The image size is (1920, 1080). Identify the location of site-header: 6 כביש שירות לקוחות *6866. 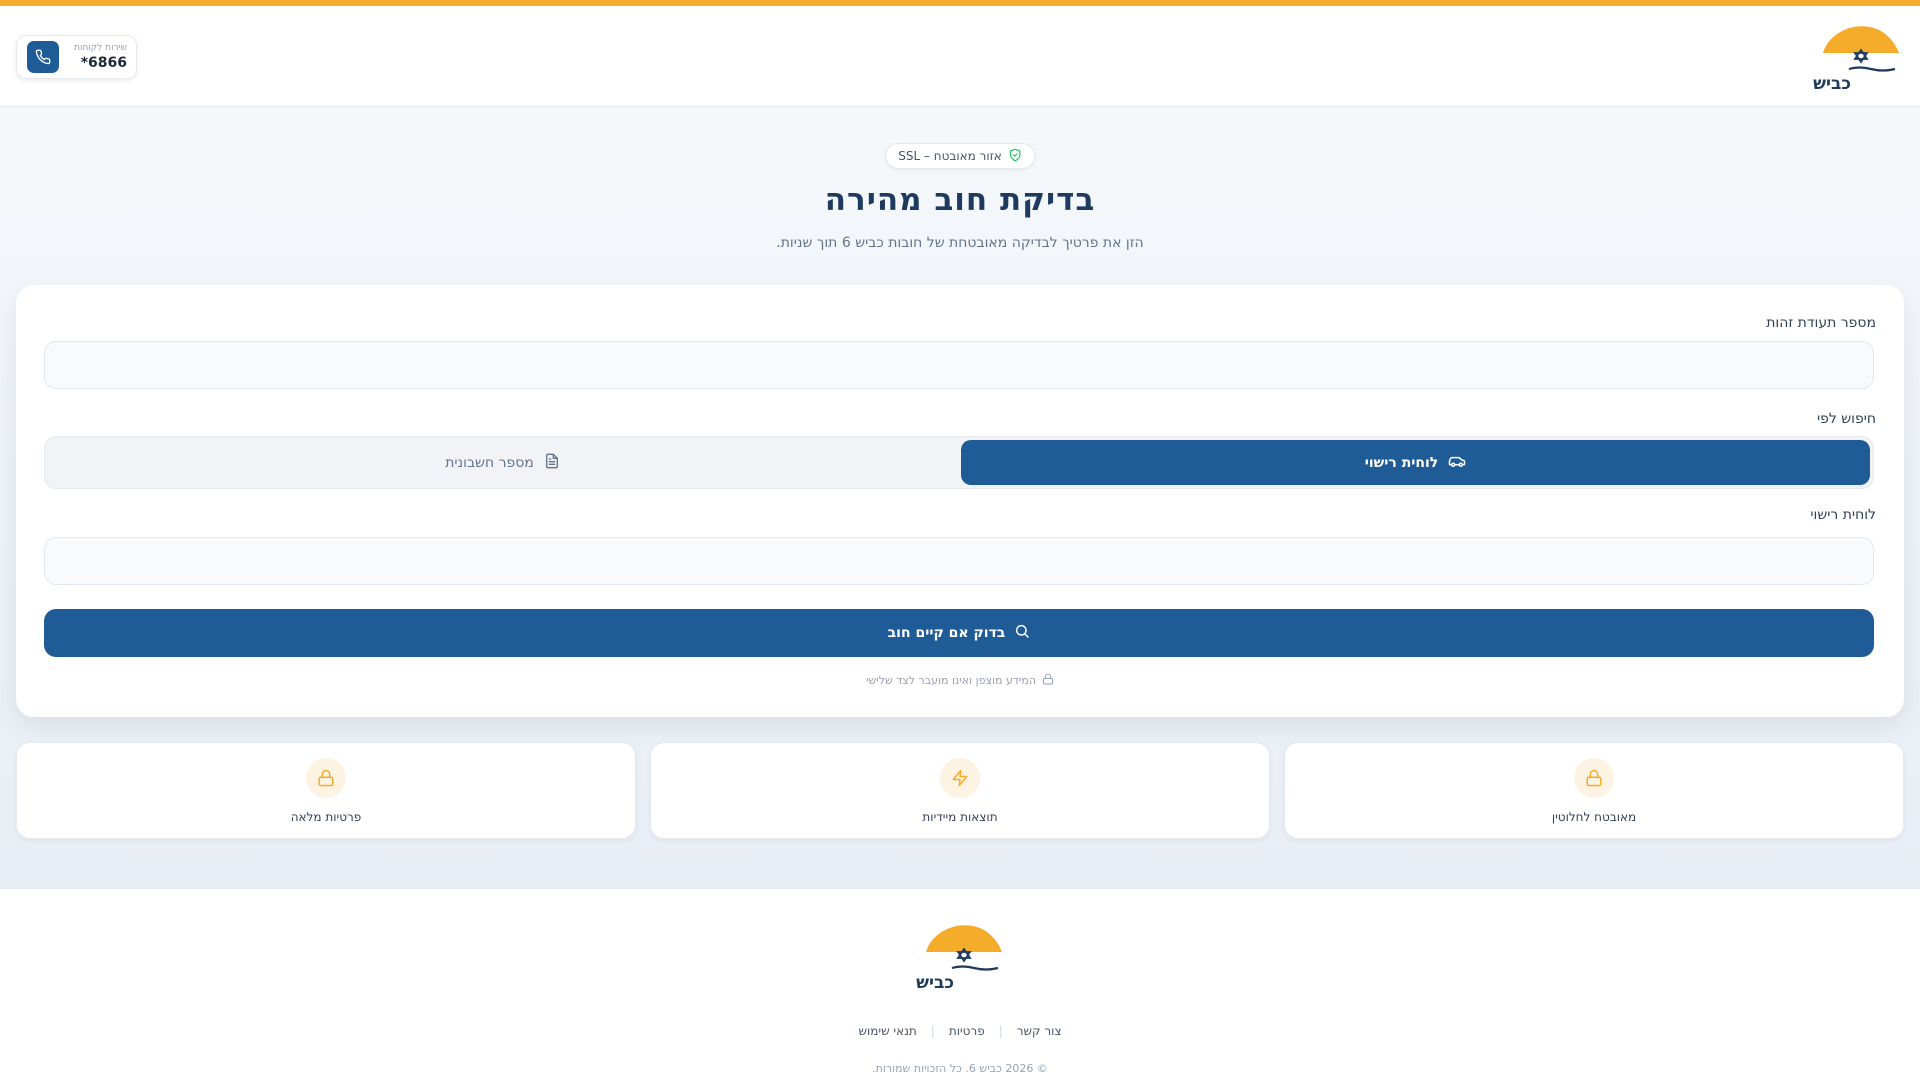
(960, 56).